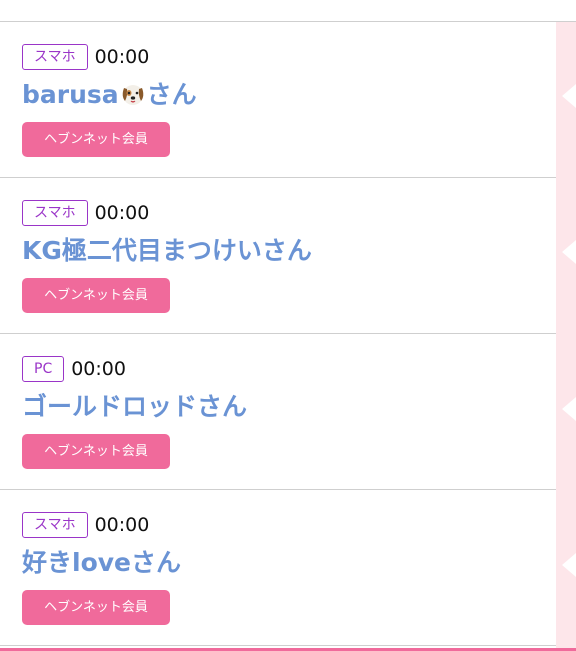  What do you see at coordinates (566, 336) in the screenshot?
I see `right-side-rail` at bounding box center [566, 336].